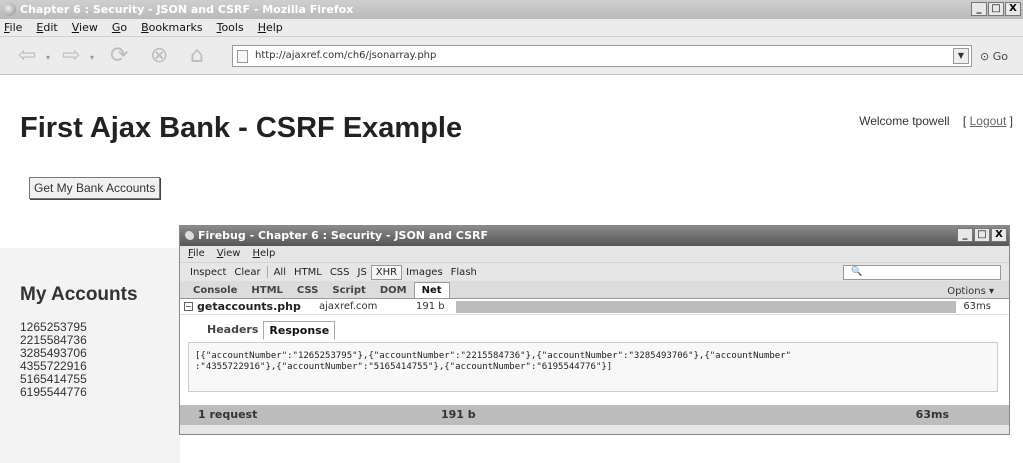 The height and width of the screenshot is (463, 1023). What do you see at coordinates (511, 28) in the screenshot?
I see `browser-menu-bar: File Edit View Go Bookmarks Tools Help` at bounding box center [511, 28].